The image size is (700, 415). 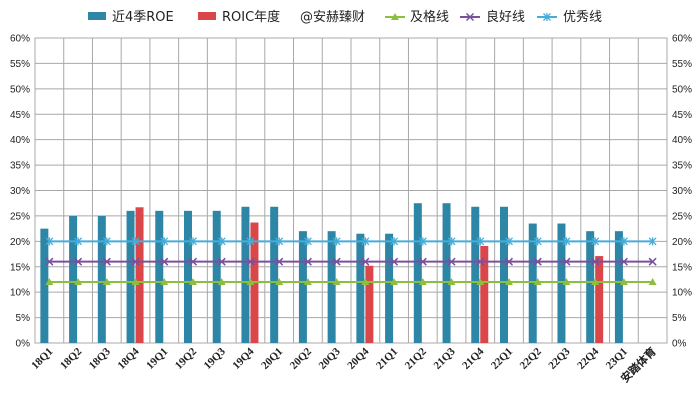 I want to click on y-tick-label-right: 10%, so click(x=682, y=293).